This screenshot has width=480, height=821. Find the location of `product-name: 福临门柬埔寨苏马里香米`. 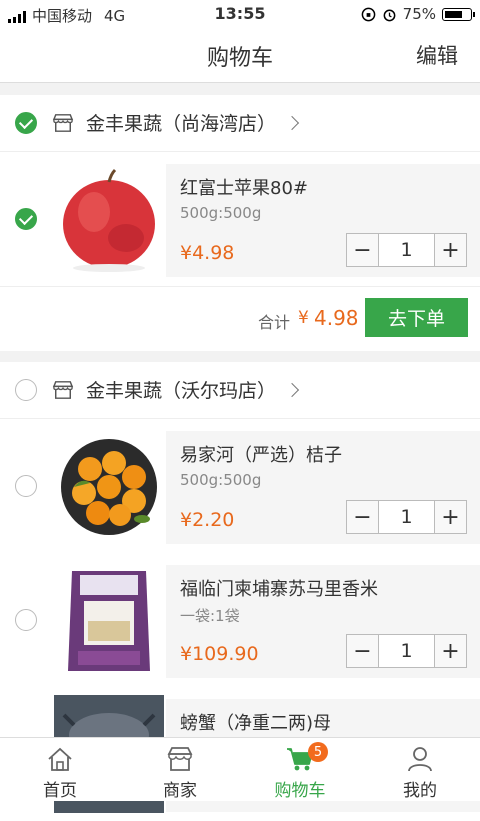

product-name: 福临门柬埔寨苏马里香米 is located at coordinates (279, 589).